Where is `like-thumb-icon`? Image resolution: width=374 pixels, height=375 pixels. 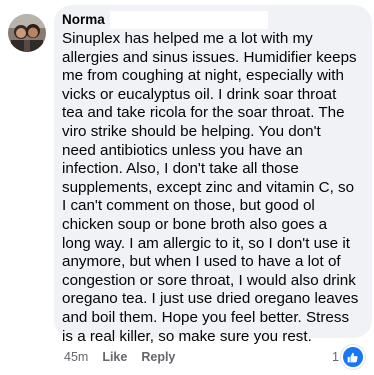
like-thumb-icon is located at coordinates (352, 357).